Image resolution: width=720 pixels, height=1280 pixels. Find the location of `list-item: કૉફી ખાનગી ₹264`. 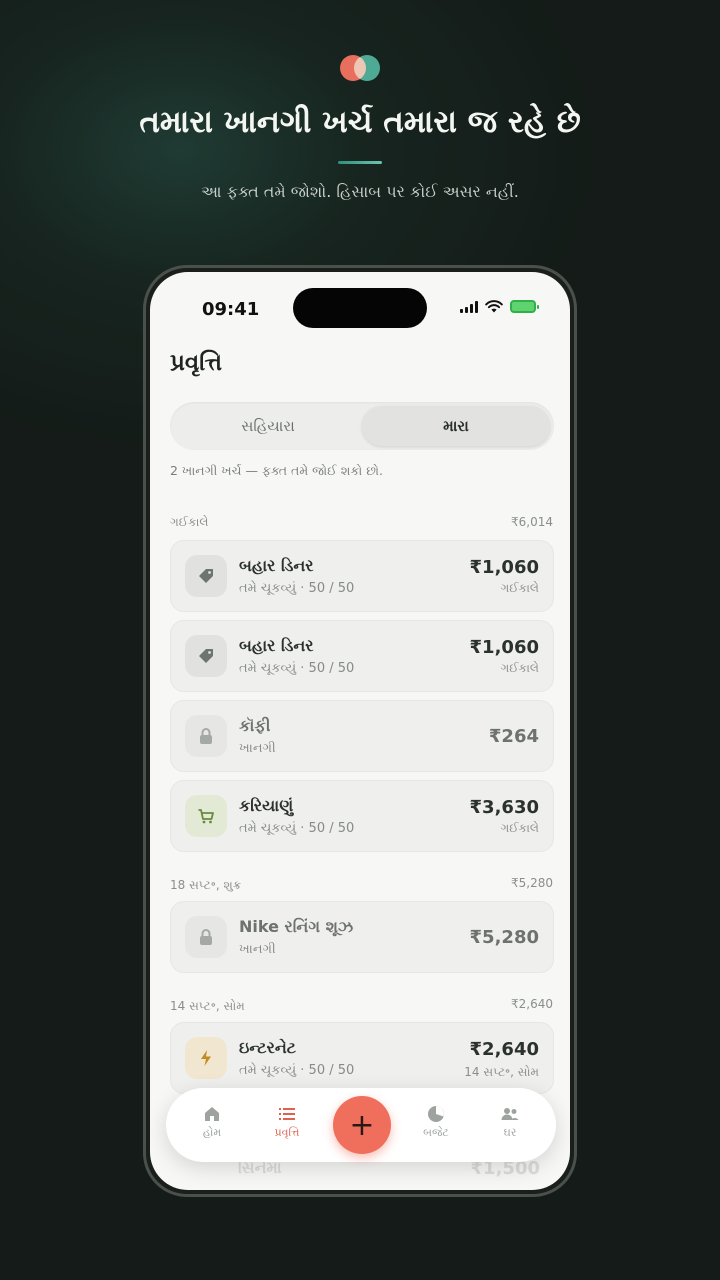

list-item: કૉફી ખાનગી ₹264 is located at coordinates (362, 736).